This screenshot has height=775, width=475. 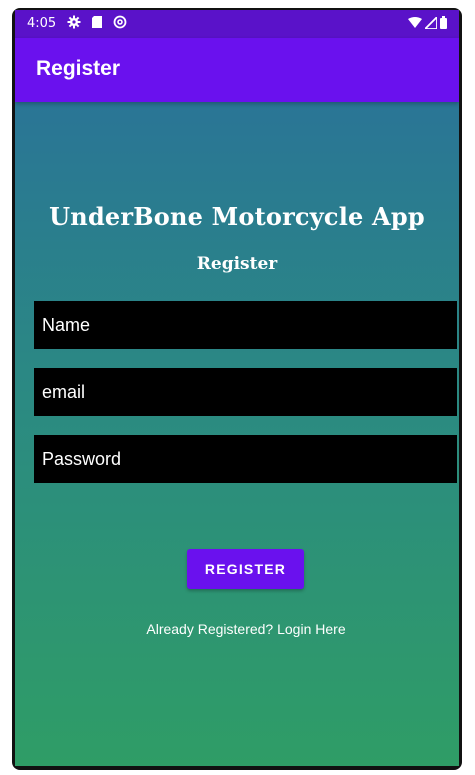 I want to click on status-bar: 4:05, so click(x=237, y=24).